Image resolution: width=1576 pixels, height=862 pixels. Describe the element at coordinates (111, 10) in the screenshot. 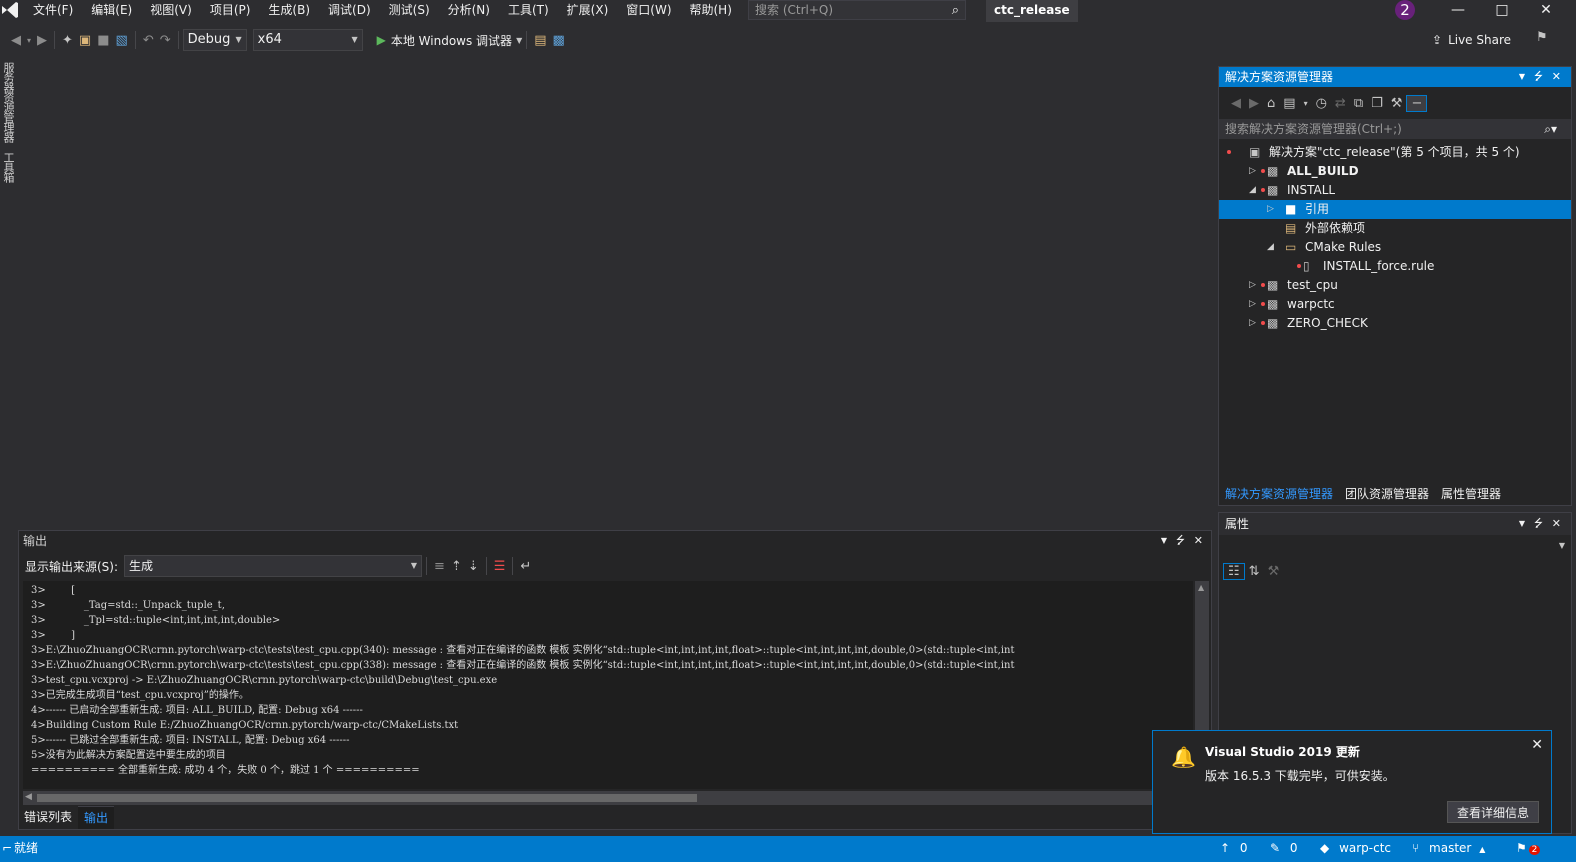

I see `menu-item-1: 编辑(E)` at that location.